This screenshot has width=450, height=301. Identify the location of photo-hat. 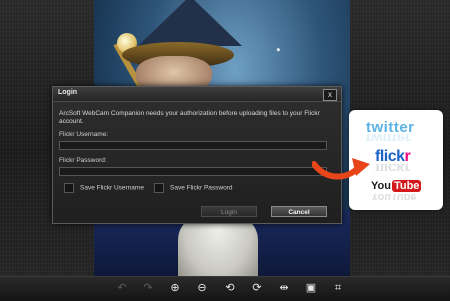
(190, 23).